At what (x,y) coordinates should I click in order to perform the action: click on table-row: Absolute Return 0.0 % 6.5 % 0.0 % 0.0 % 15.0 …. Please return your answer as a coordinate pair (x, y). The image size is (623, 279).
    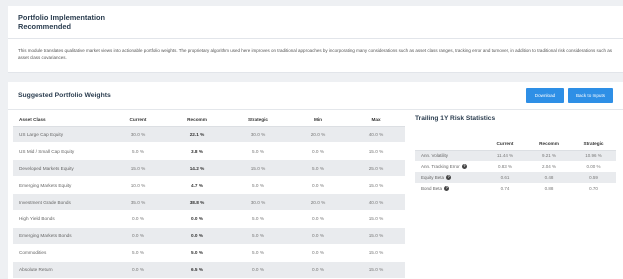
    Looking at the image, I should click on (209, 270).